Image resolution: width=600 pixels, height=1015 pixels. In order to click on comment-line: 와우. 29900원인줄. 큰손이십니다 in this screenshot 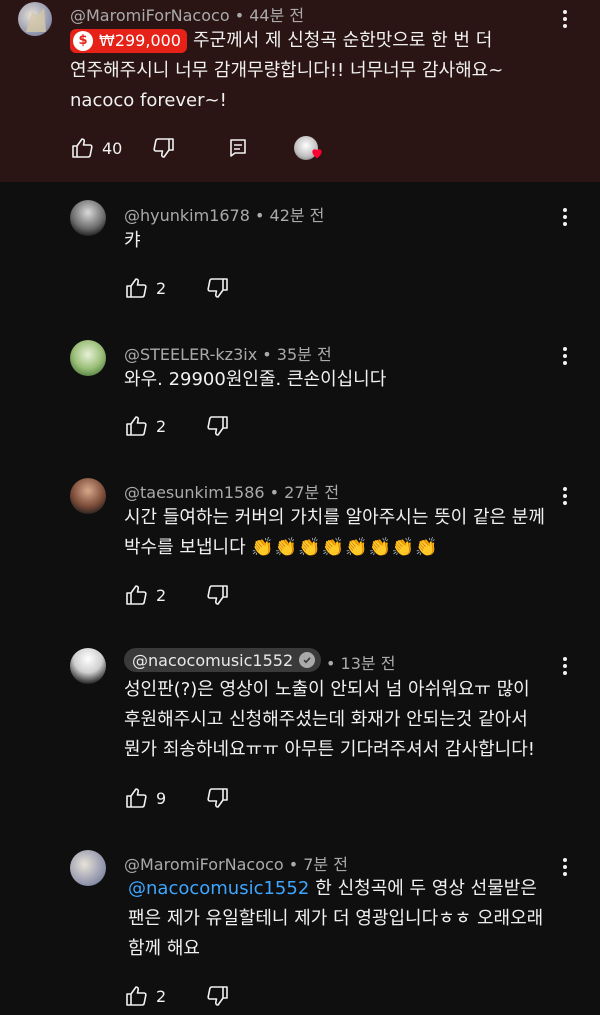, I will do `click(255, 379)`.